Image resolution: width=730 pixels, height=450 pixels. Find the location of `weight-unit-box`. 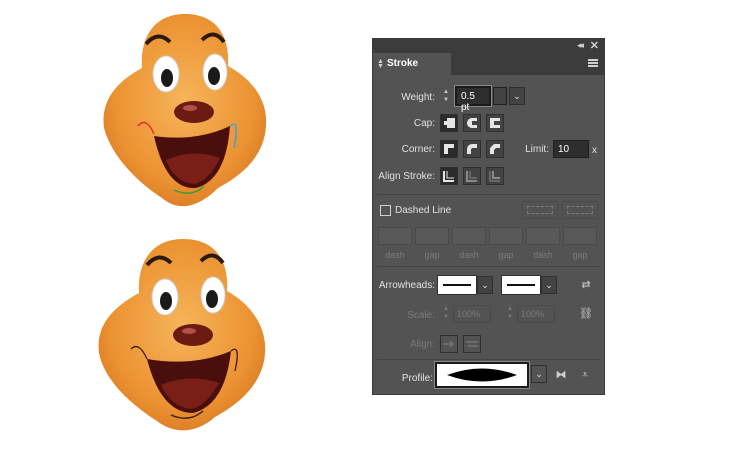

weight-unit-box is located at coordinates (500, 96).